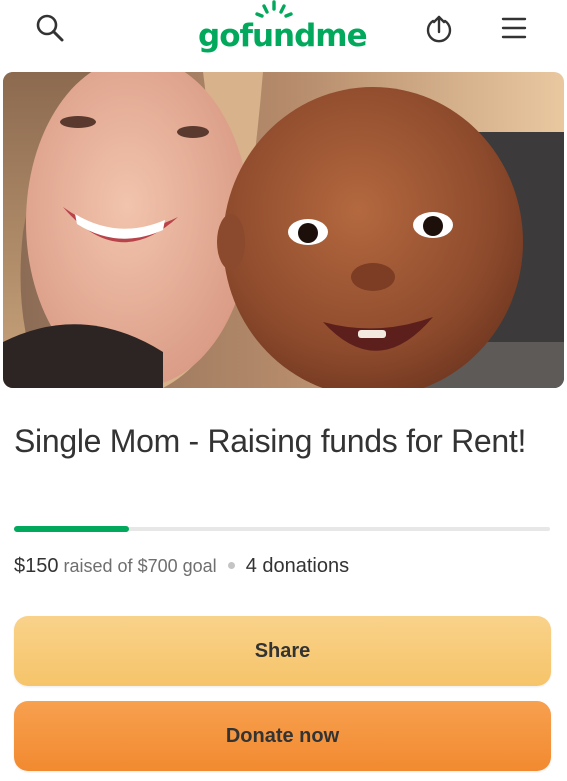  I want to click on raised-of-label: raised of, so click(98, 566).